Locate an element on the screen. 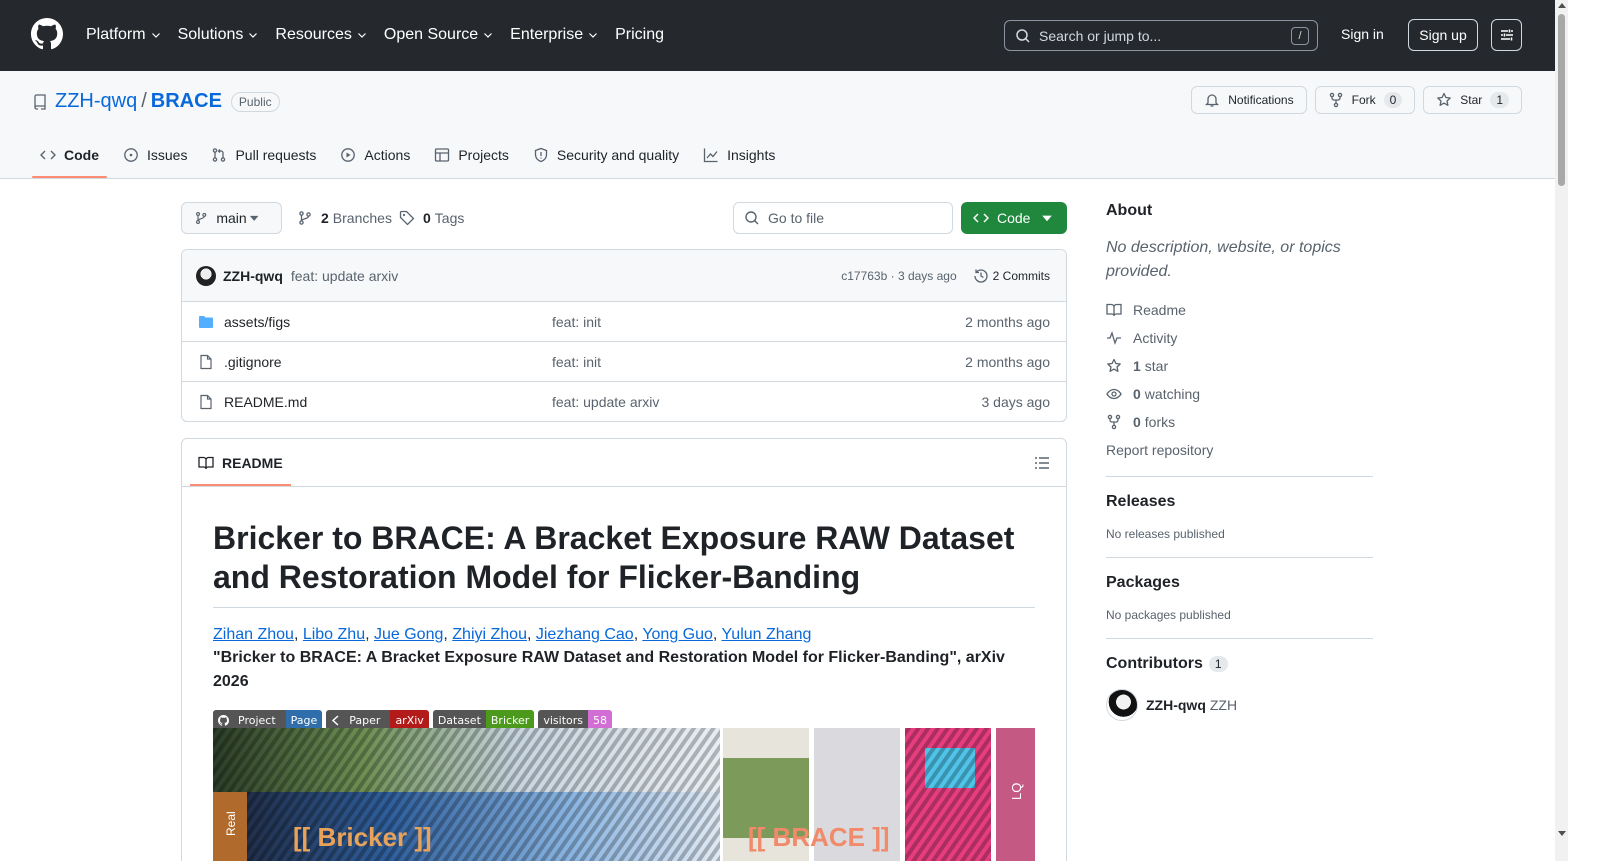 The image size is (1600, 861). nav-label: Pricing is located at coordinates (639, 34).